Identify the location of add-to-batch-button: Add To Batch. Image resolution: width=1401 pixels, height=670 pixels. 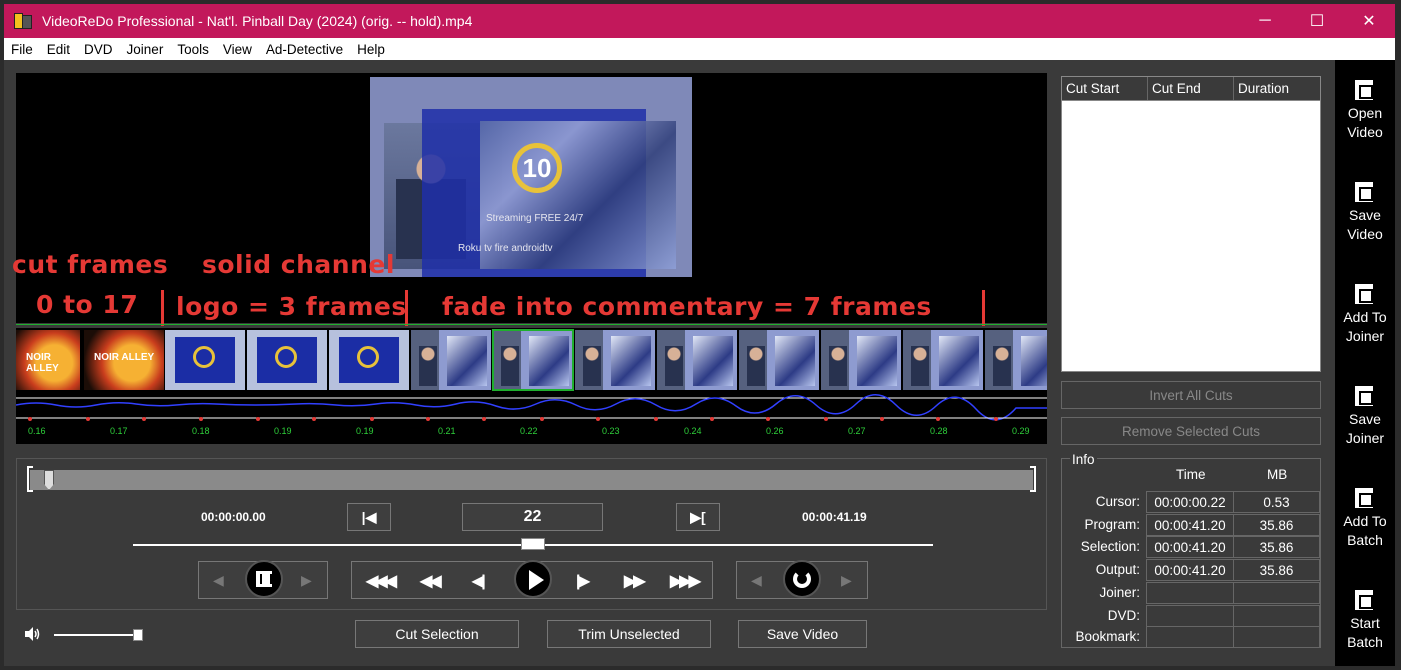
(1365, 517).